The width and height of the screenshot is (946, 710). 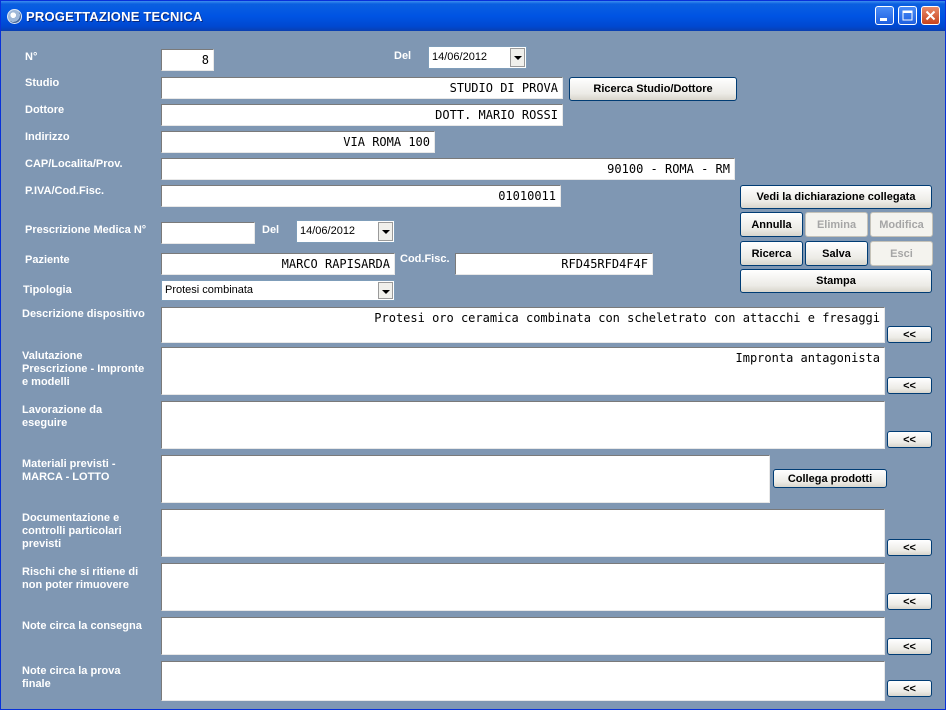 What do you see at coordinates (909, 688) in the screenshot?
I see `note-prova-back-button: <<` at bounding box center [909, 688].